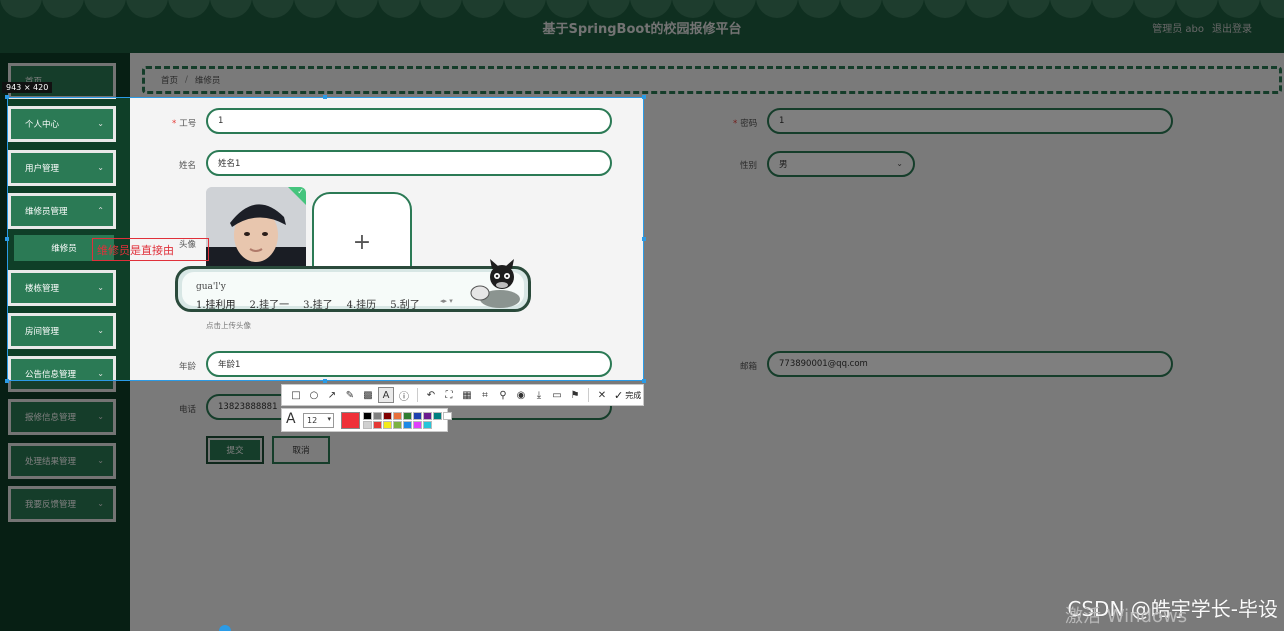 Image resolution: width=1284 pixels, height=631 pixels. Describe the element at coordinates (503, 395) in the screenshot. I see `pin-icon: ⚲` at that location.